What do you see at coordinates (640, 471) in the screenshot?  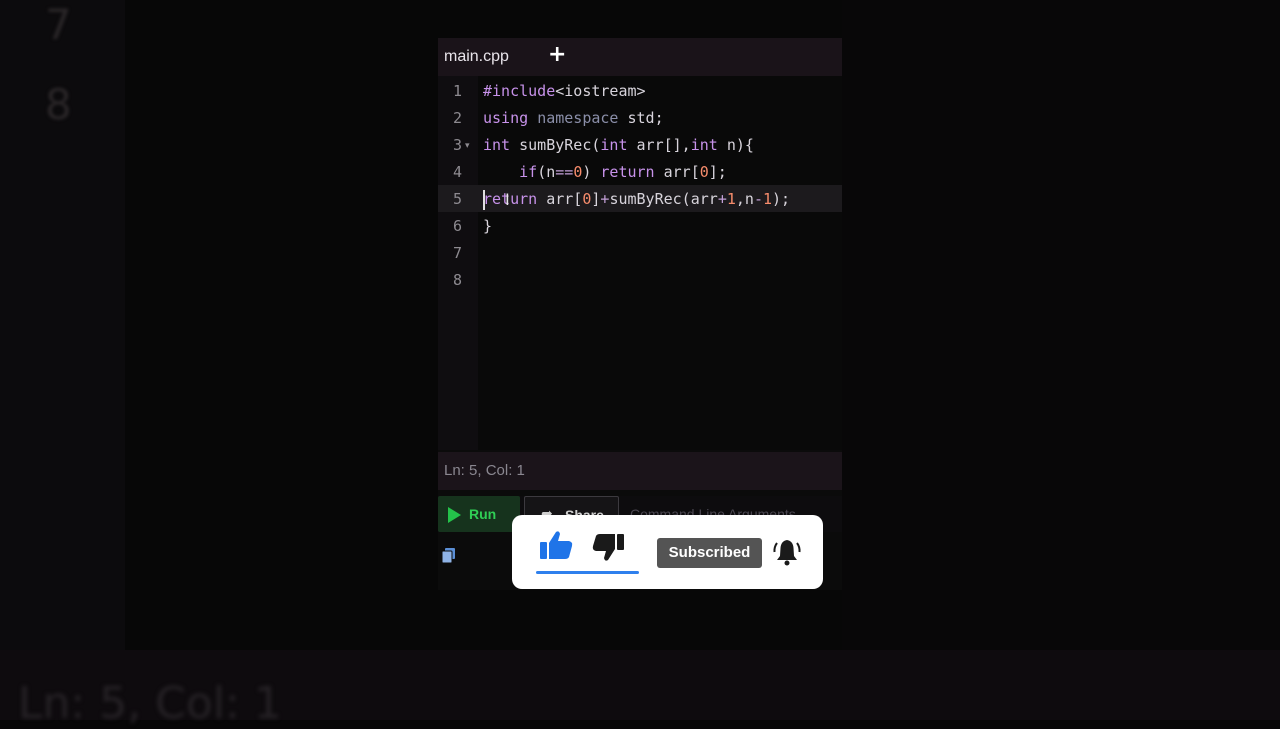 I see `status-bar: Ln: 5, Col: 1` at bounding box center [640, 471].